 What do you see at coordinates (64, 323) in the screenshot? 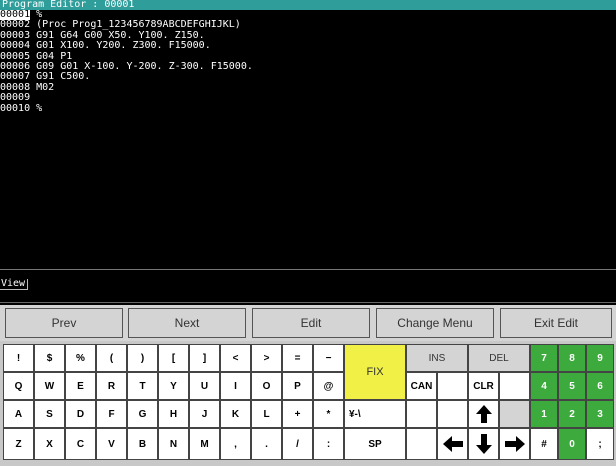
I see `prev-button: Prev` at bounding box center [64, 323].